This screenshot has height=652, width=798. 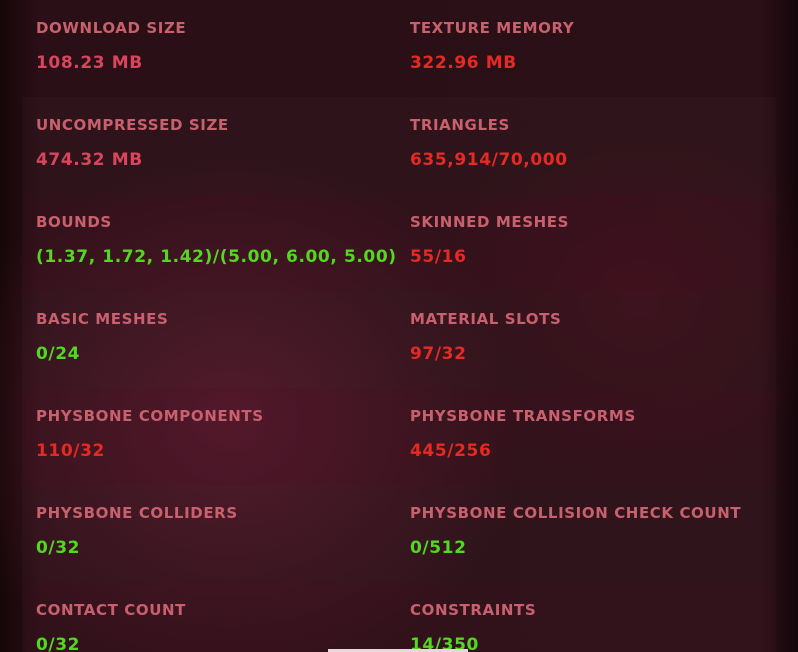 What do you see at coordinates (89, 63) in the screenshot?
I see `stat-value: 108.23 MB` at bounding box center [89, 63].